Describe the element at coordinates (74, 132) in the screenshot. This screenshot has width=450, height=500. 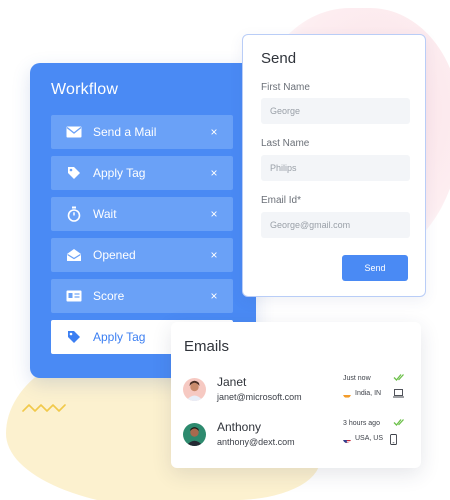
I see `mail-icon` at that location.